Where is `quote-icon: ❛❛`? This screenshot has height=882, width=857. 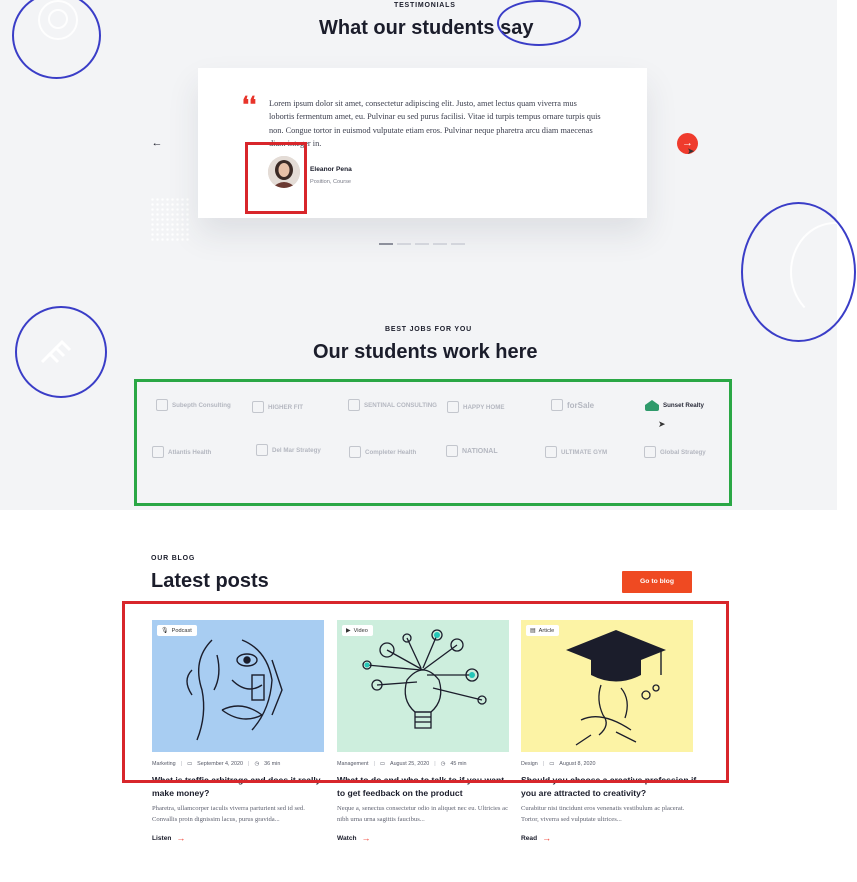
quote-icon: ❛❛ is located at coordinates (249, 105).